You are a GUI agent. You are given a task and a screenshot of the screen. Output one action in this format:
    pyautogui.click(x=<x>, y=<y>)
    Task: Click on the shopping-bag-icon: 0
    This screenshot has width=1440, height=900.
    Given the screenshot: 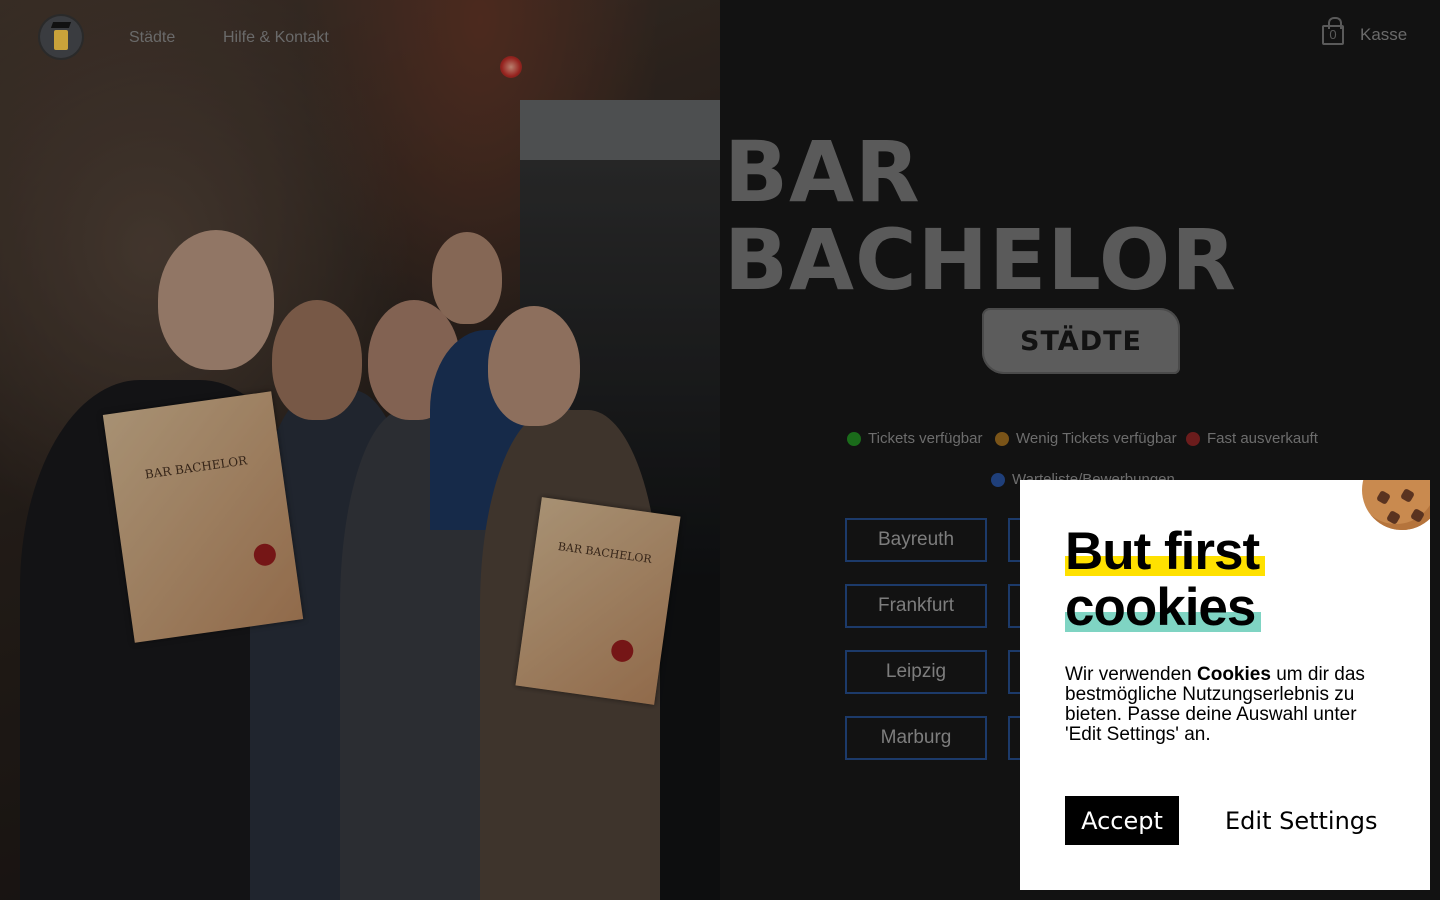 What is the action you would take?
    pyautogui.click(x=1334, y=31)
    